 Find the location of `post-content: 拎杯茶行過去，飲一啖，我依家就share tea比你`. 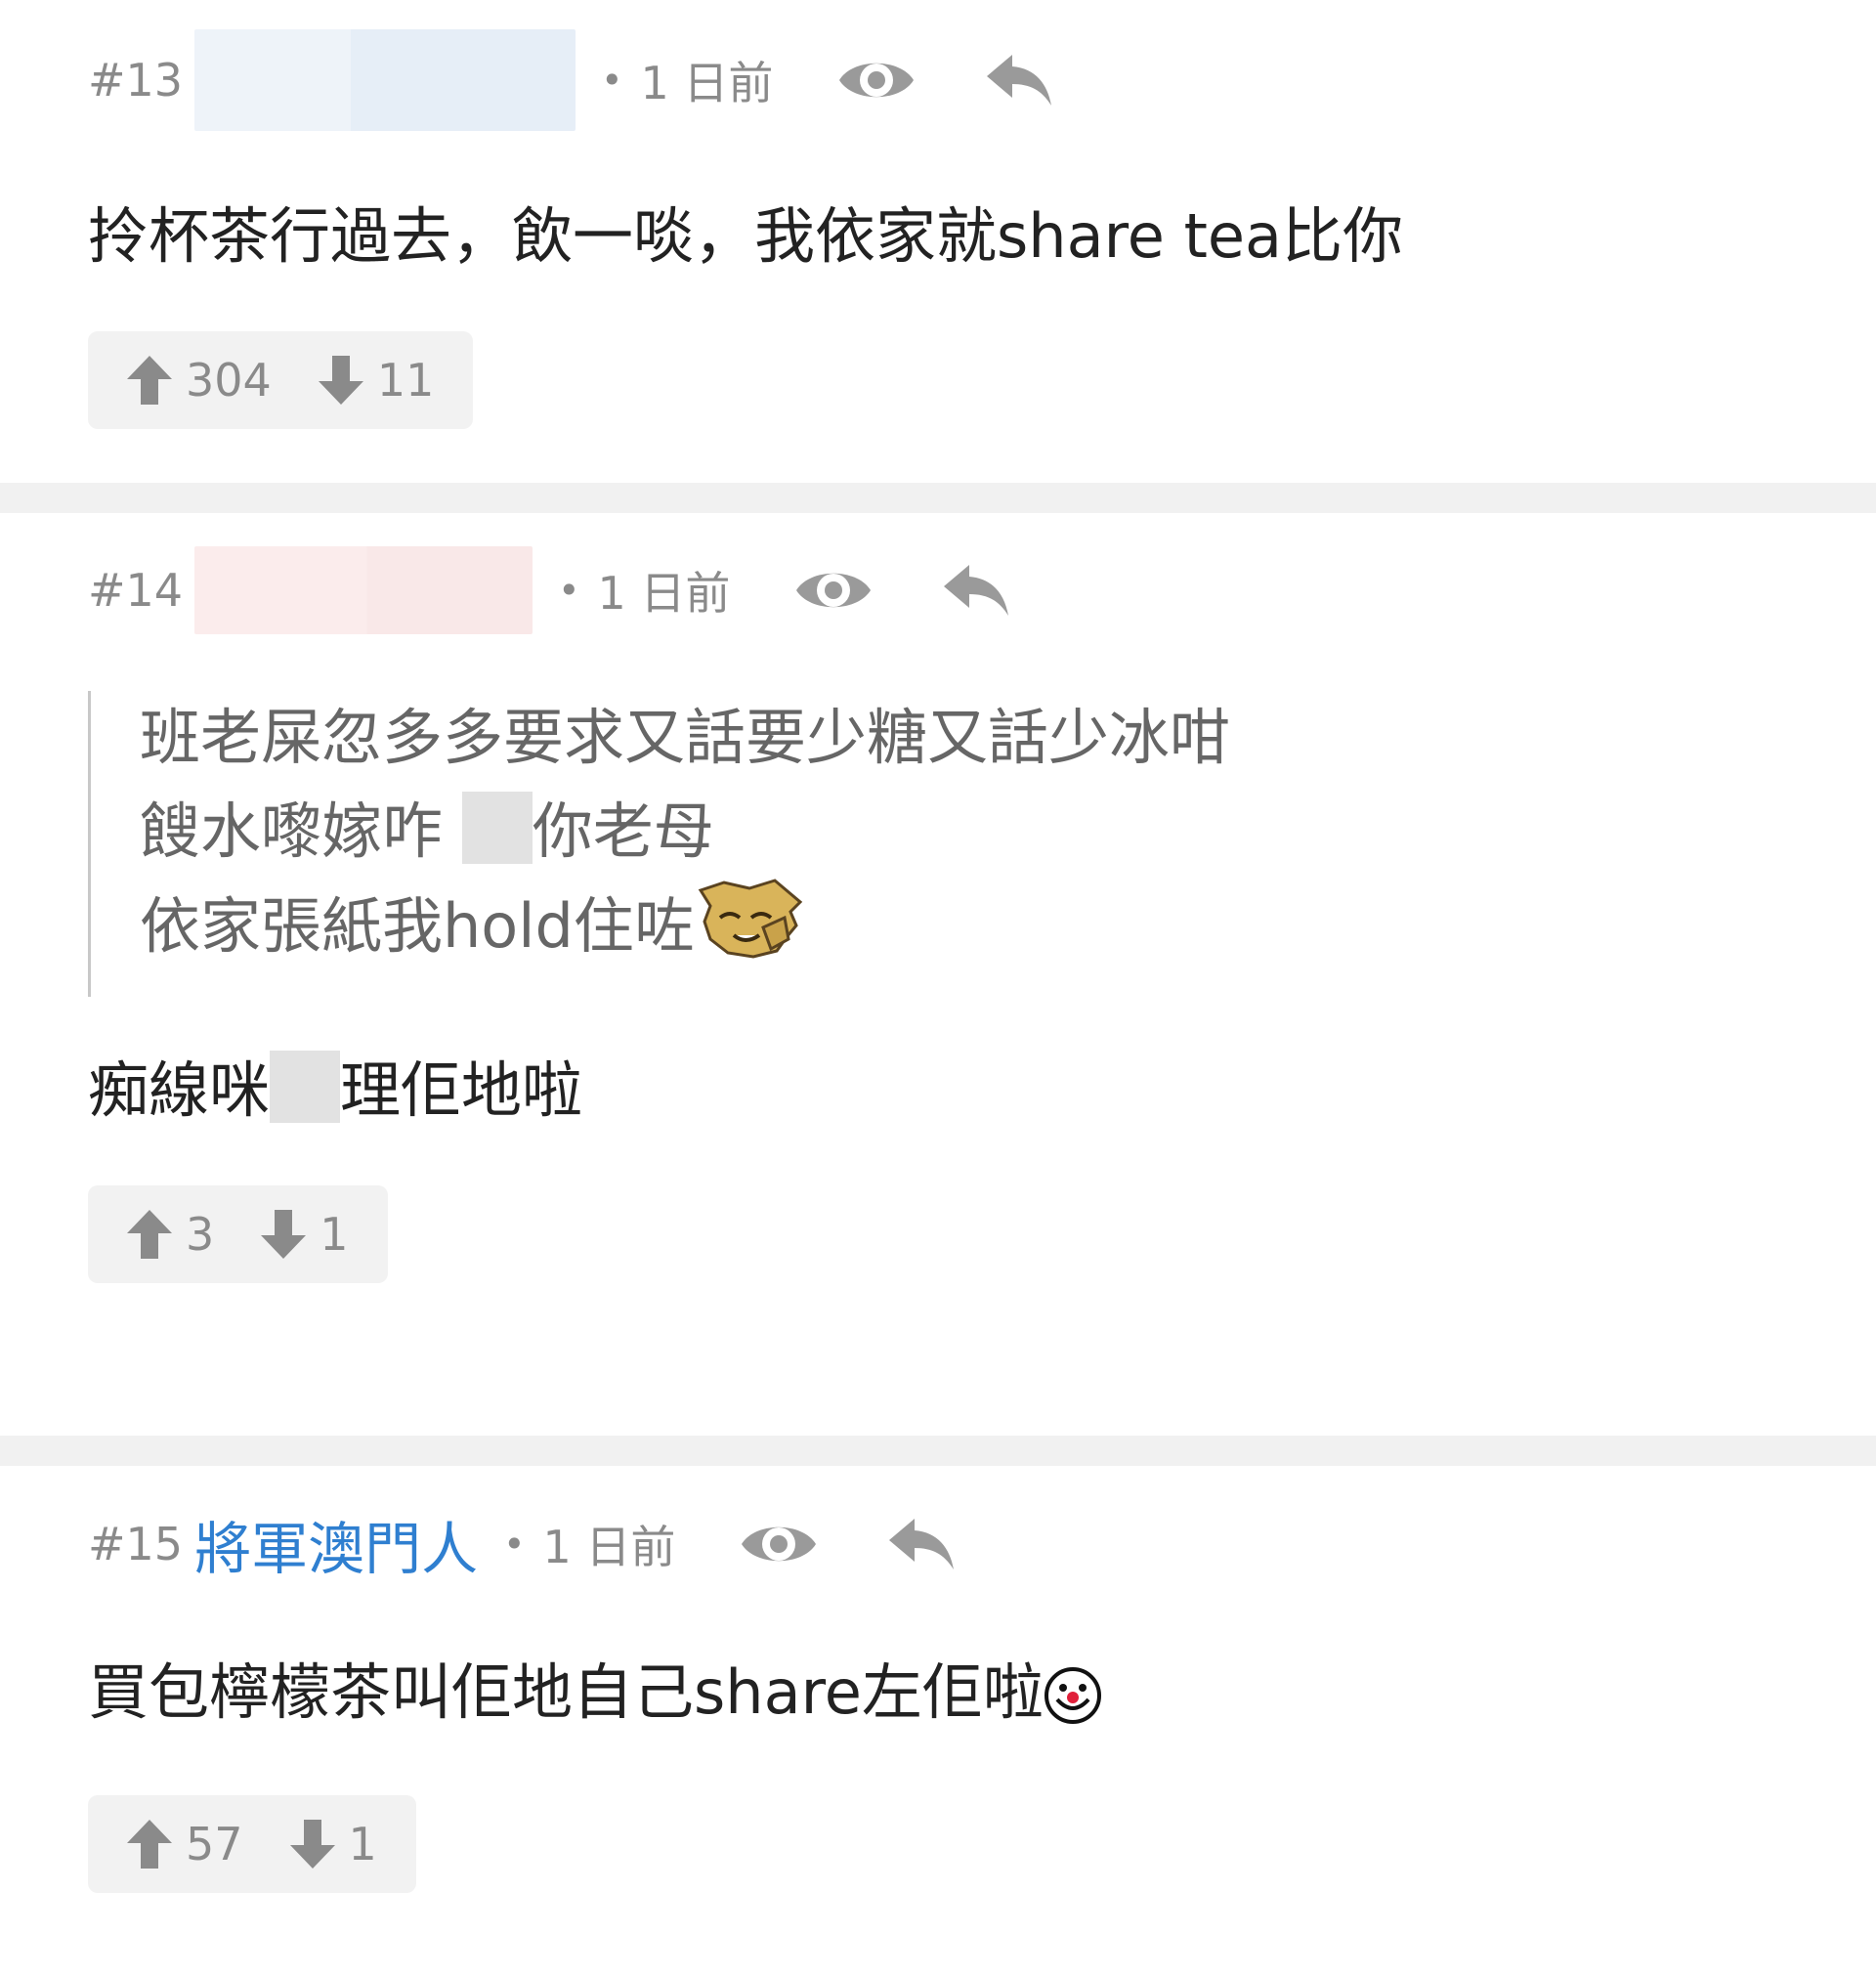

post-content: 拎杯茶行過去，飲一啖，我依家就share tea比你 is located at coordinates (746, 236).